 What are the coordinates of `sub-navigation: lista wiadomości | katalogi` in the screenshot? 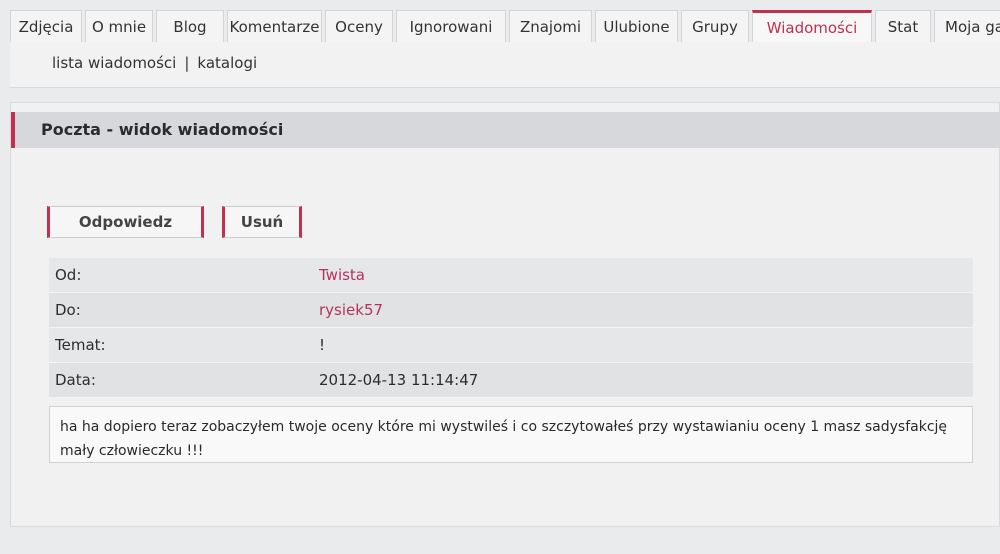 It's located at (505, 65).